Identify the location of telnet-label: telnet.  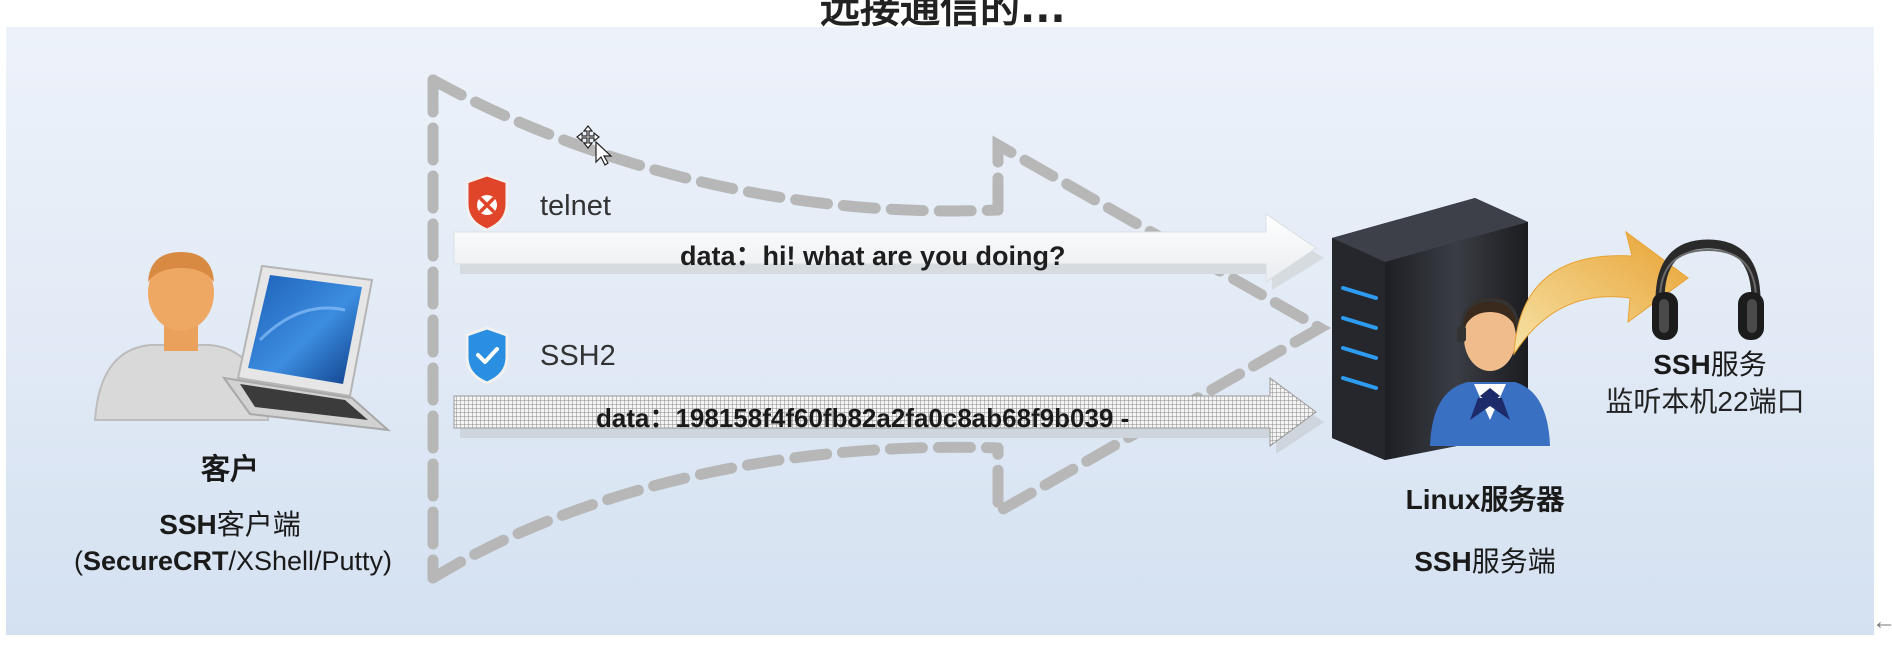
(575, 206).